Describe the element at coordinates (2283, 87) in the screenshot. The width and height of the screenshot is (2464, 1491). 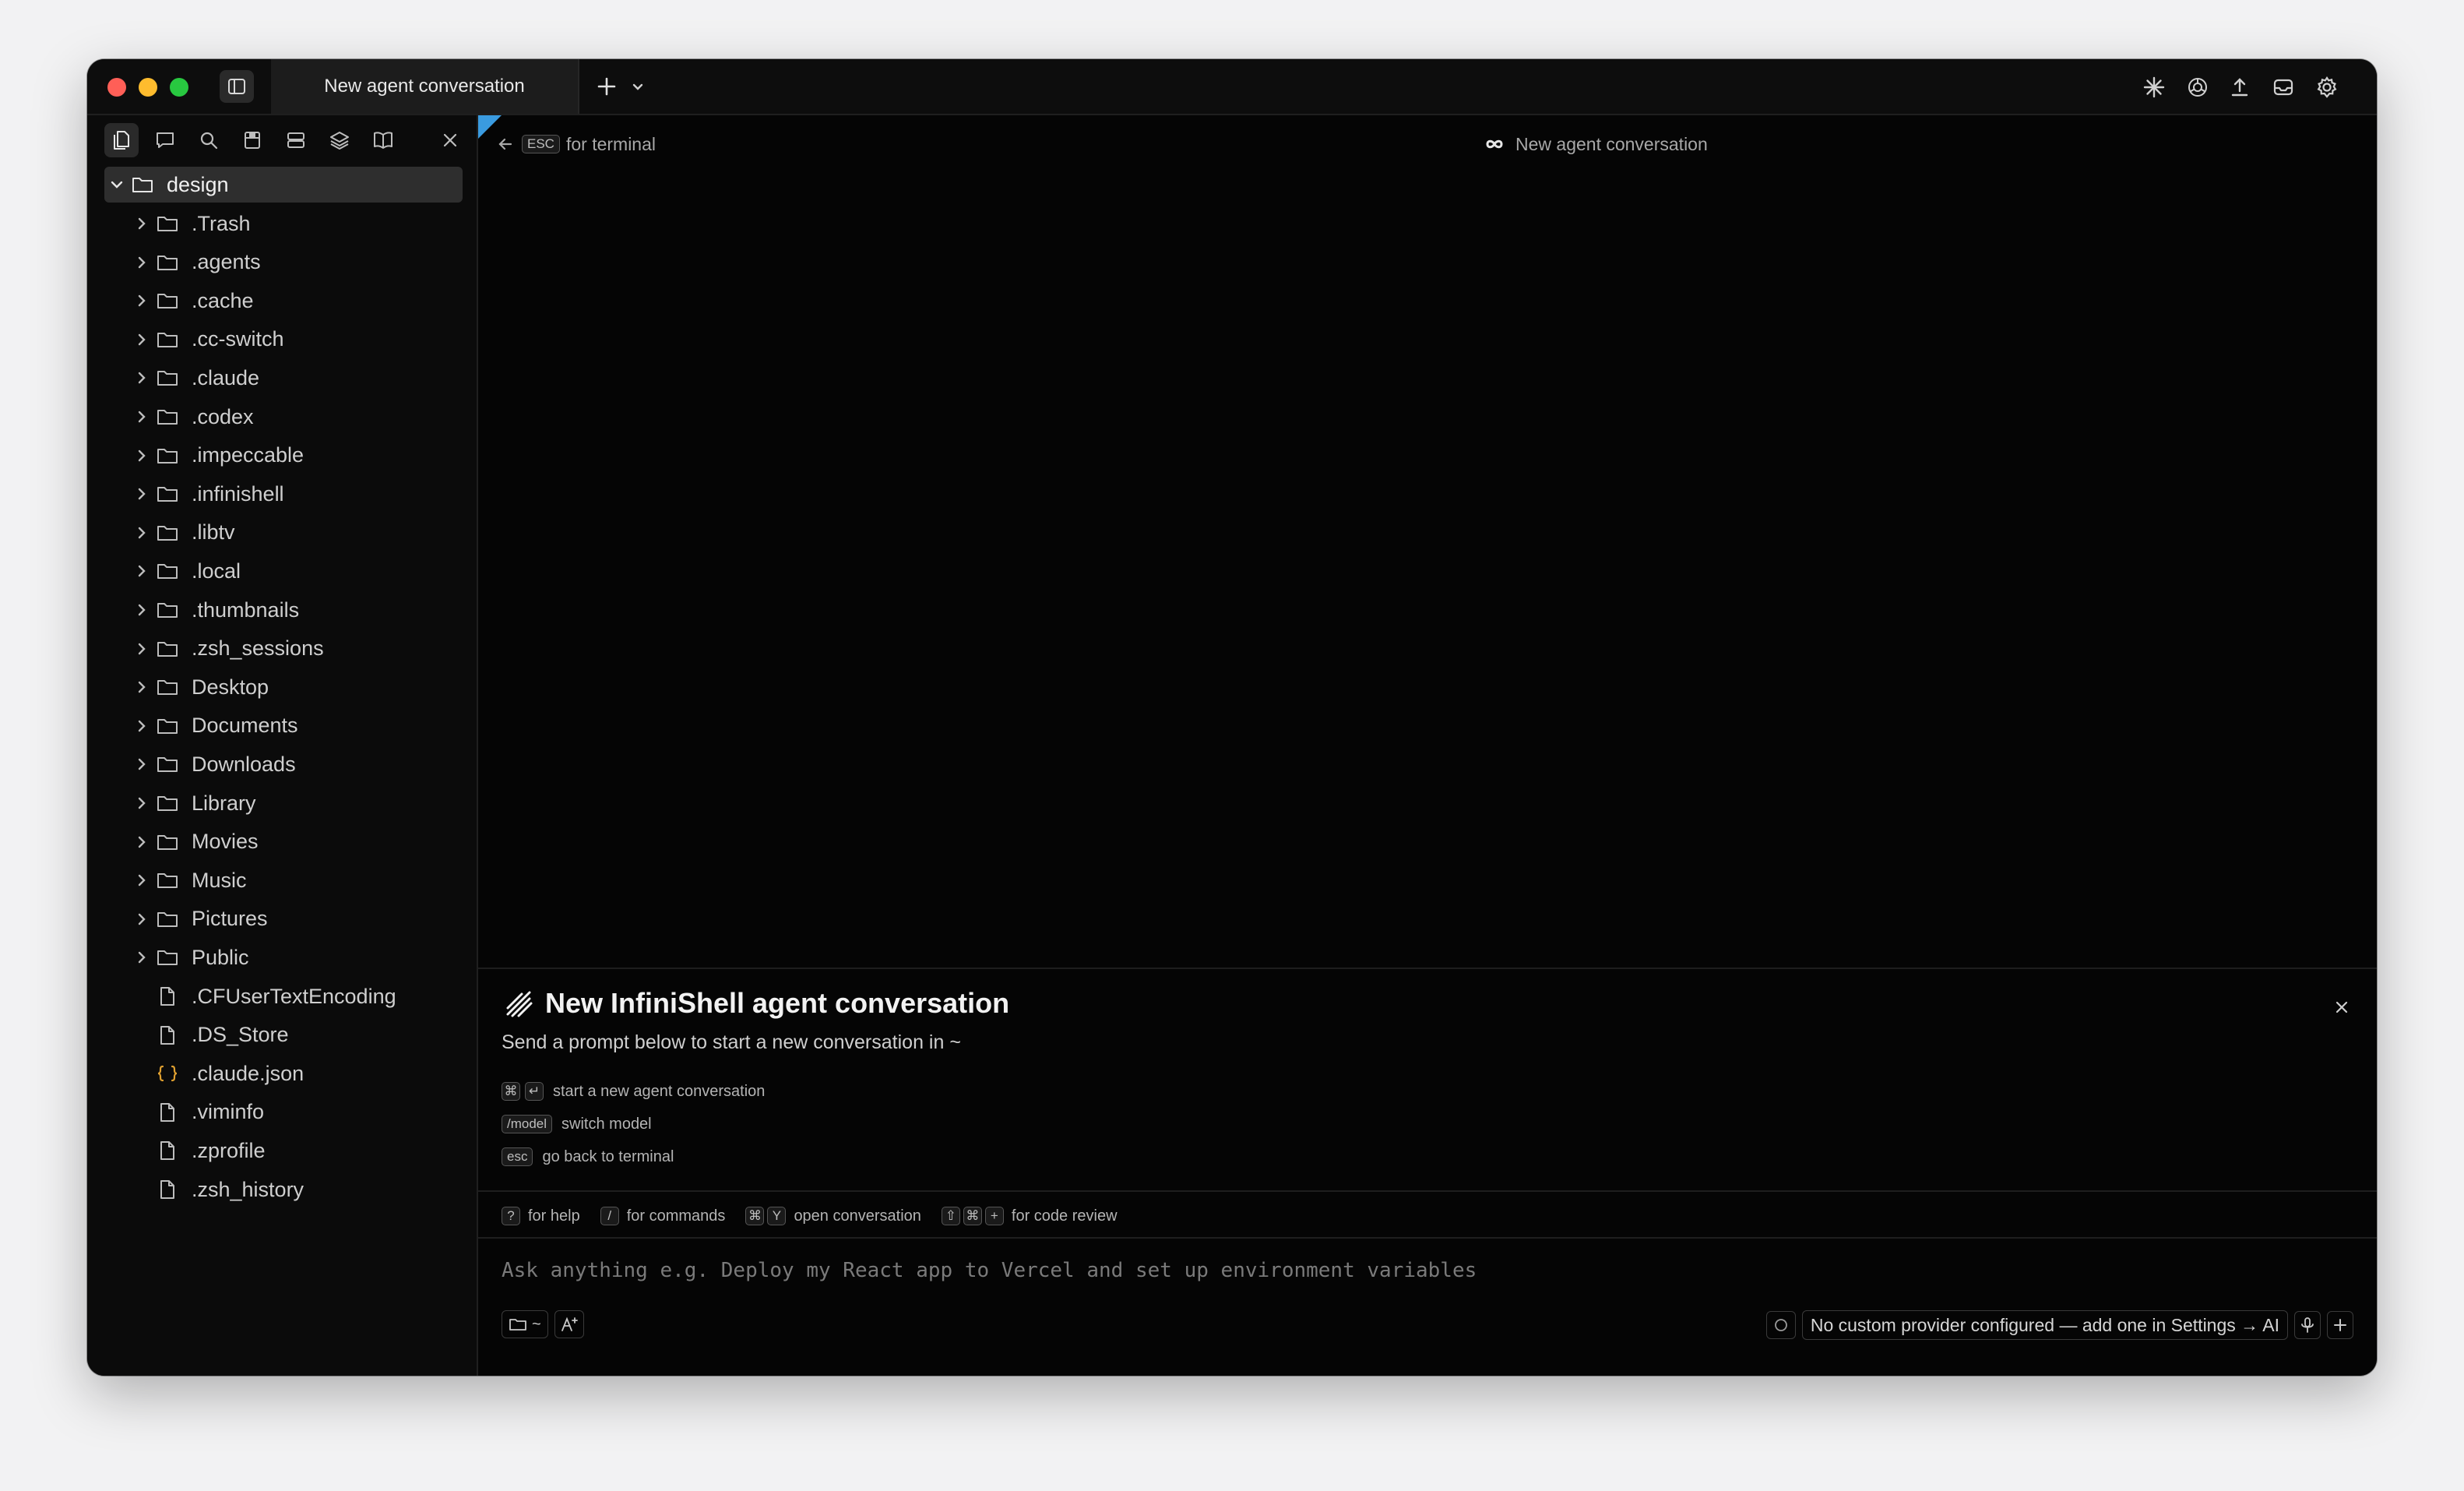
I see `inbox-button` at that location.